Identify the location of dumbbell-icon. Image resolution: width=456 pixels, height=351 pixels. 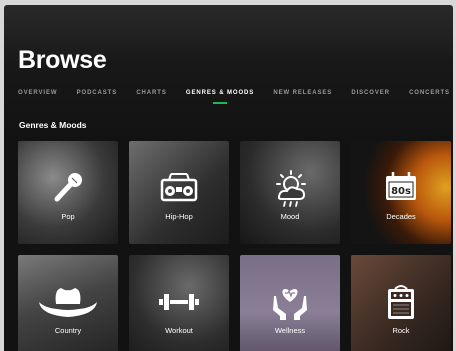
(179, 302).